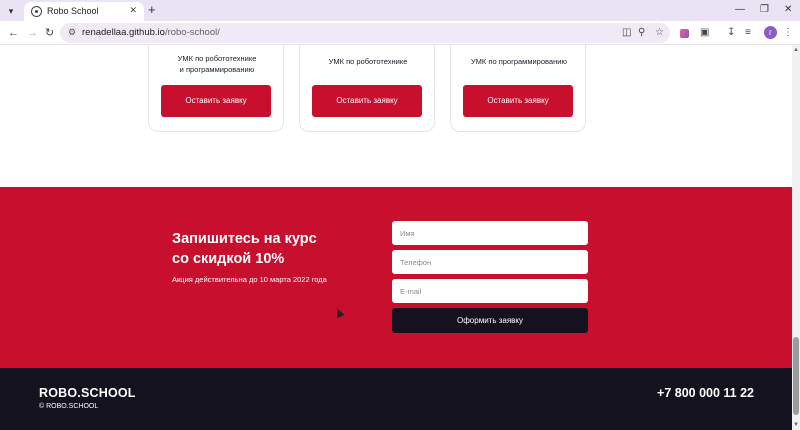  I want to click on scroll-up-arrow-icon: ▲, so click(796, 50).